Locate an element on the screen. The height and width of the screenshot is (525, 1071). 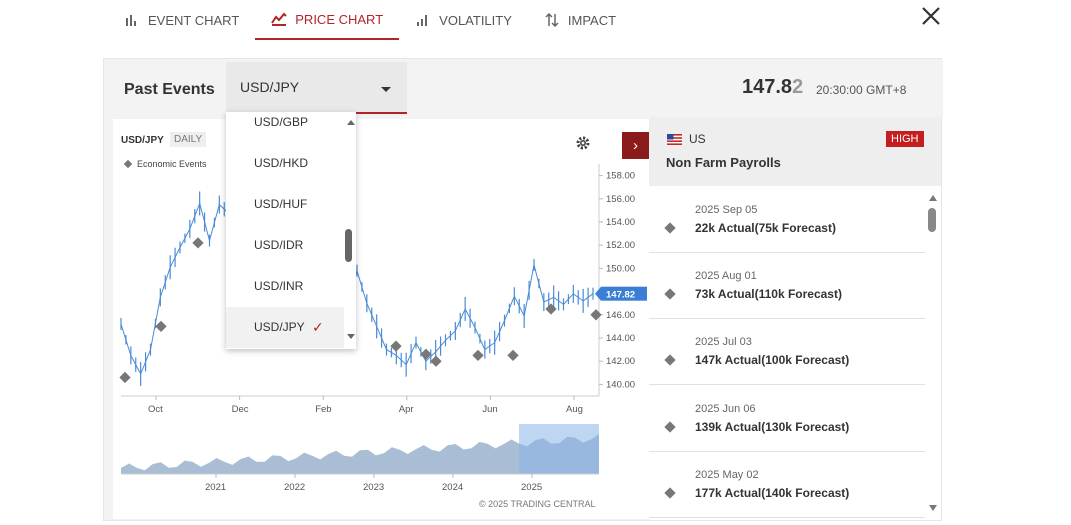
tab-volatility: VOLATILITY is located at coordinates (463, 20).